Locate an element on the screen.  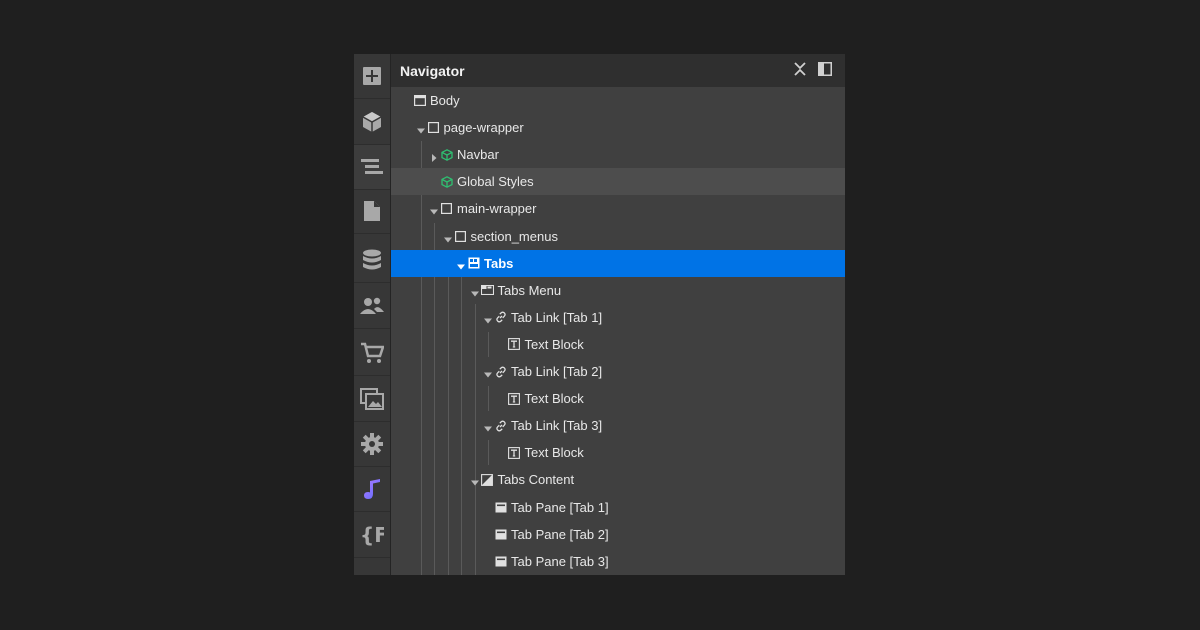
dock-panel-icon is located at coordinates (825, 71).